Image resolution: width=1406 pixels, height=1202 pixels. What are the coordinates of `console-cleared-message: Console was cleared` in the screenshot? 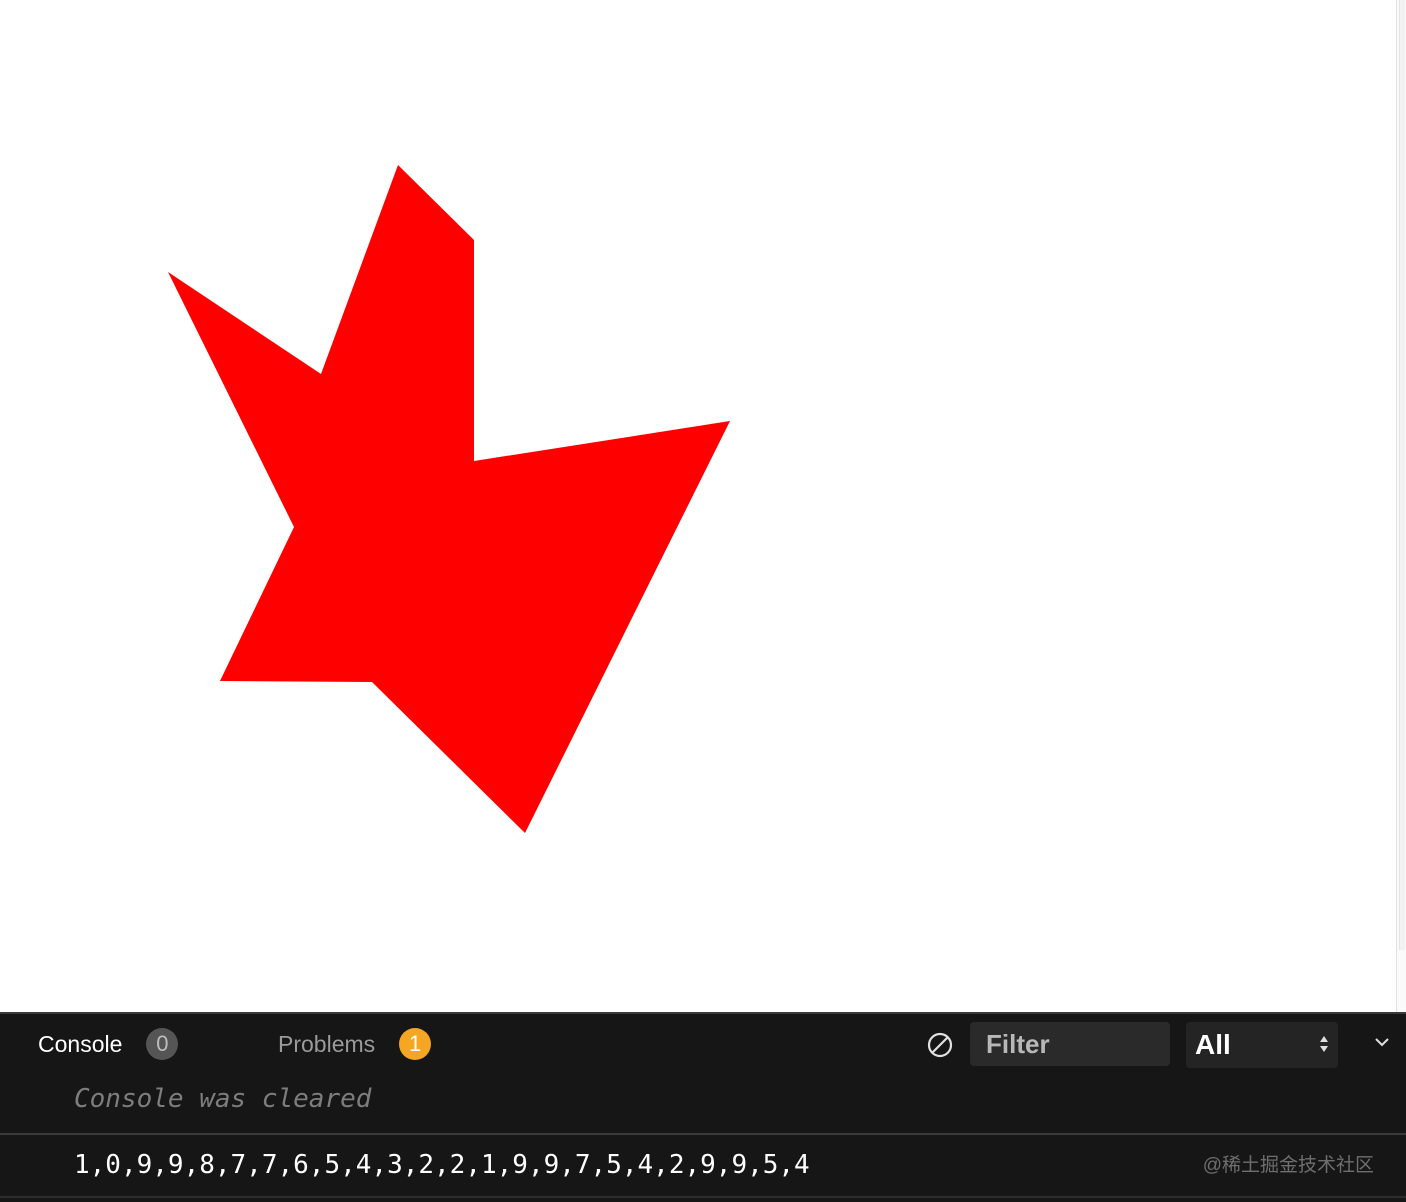 It's located at (223, 1099).